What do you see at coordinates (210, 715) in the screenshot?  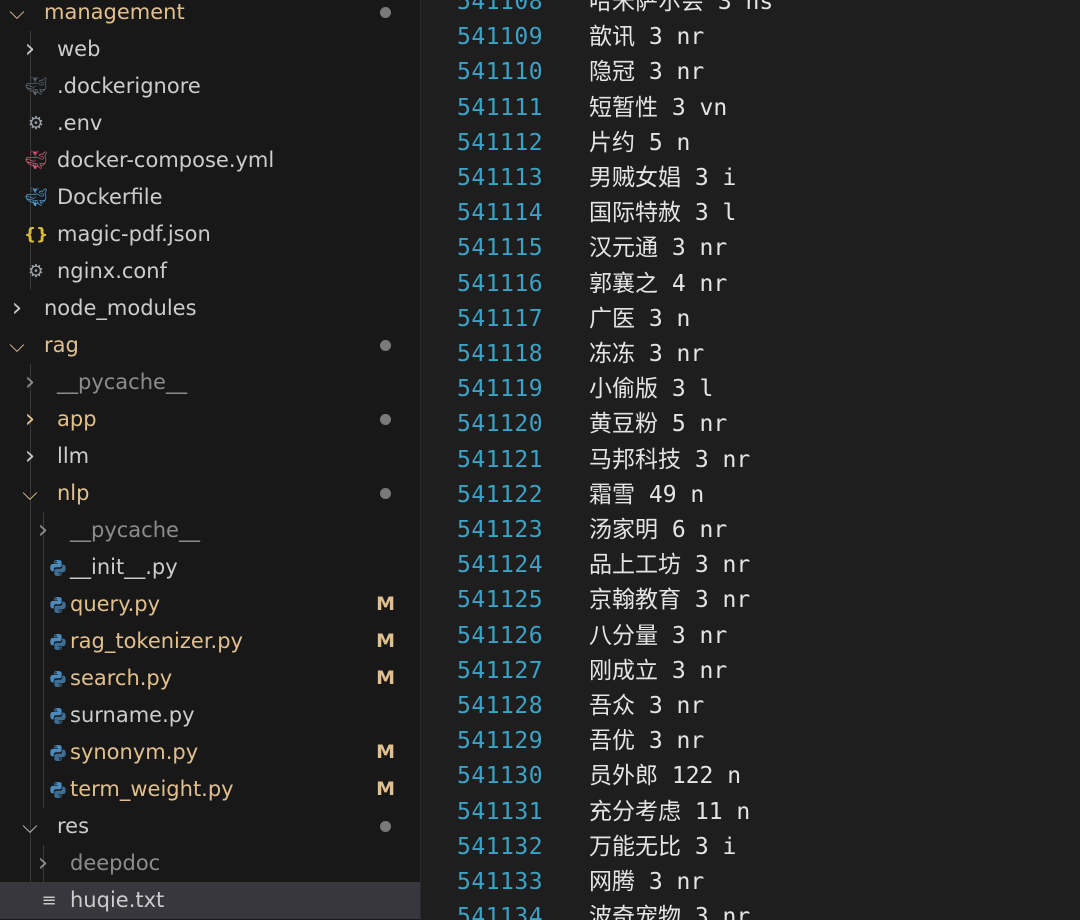 I see `explorer-file-surname-py: surname.py` at bounding box center [210, 715].